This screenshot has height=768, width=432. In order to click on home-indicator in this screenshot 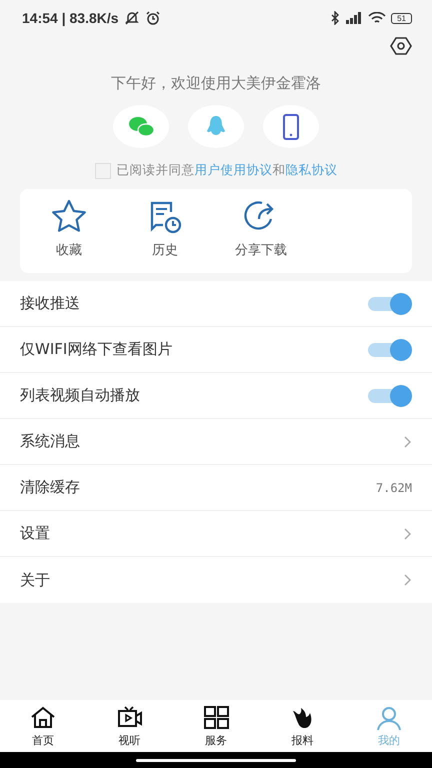, I will do `click(216, 760)`.